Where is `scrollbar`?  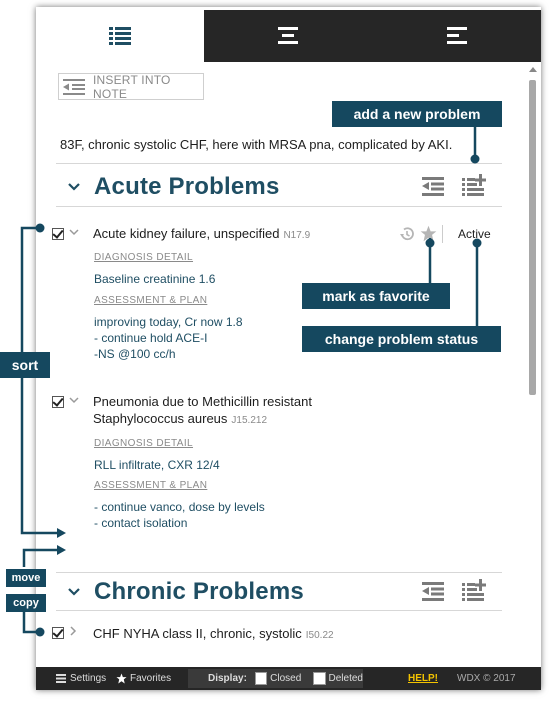 scrollbar is located at coordinates (533, 369).